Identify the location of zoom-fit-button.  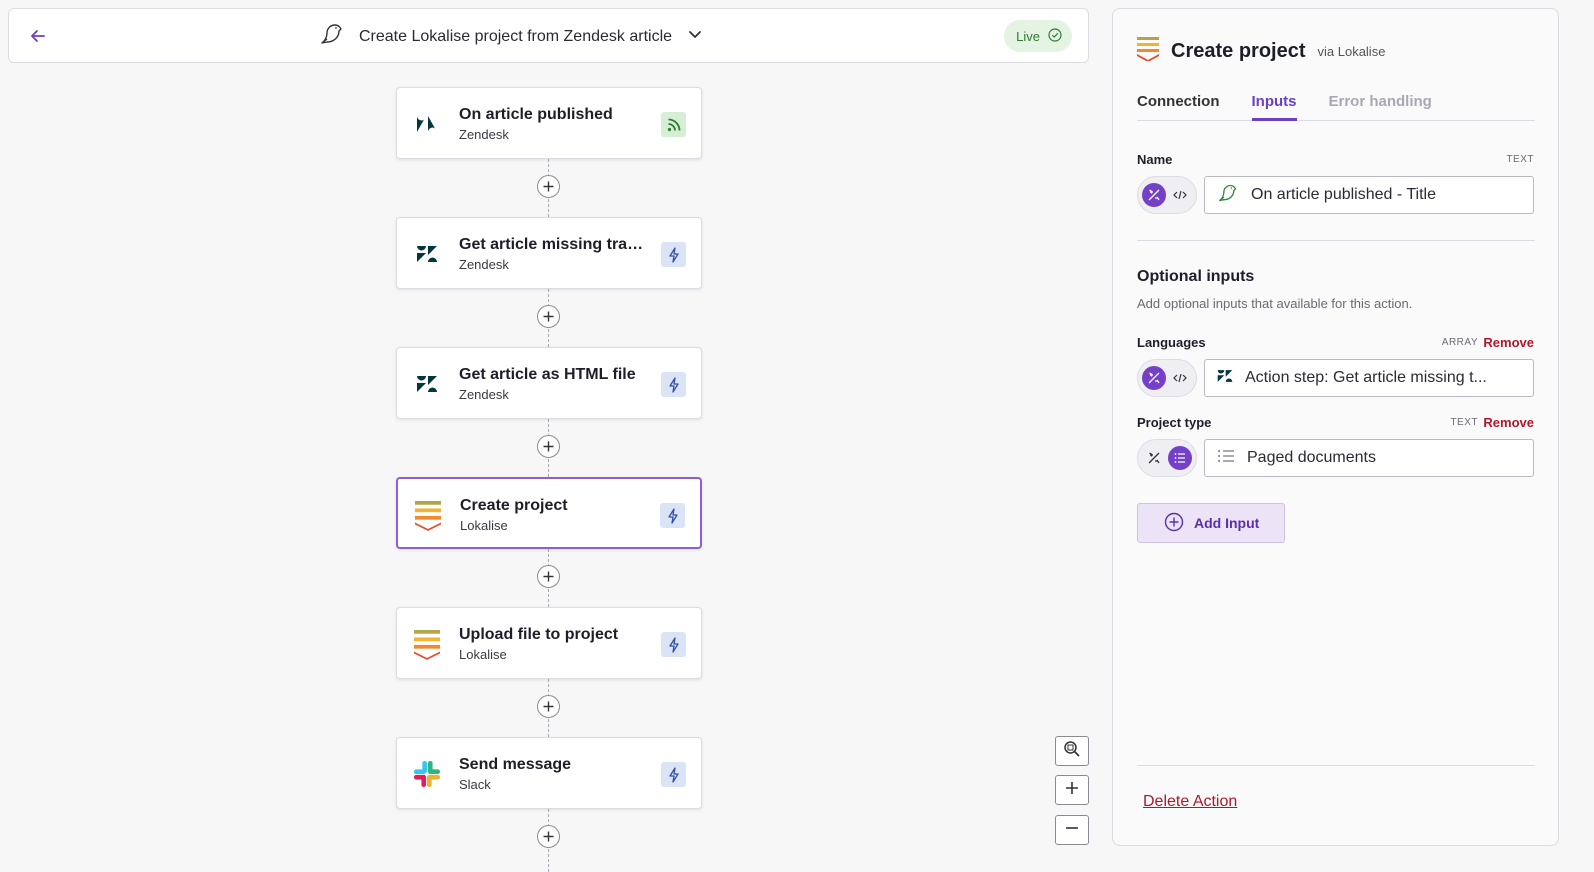
(1072, 751).